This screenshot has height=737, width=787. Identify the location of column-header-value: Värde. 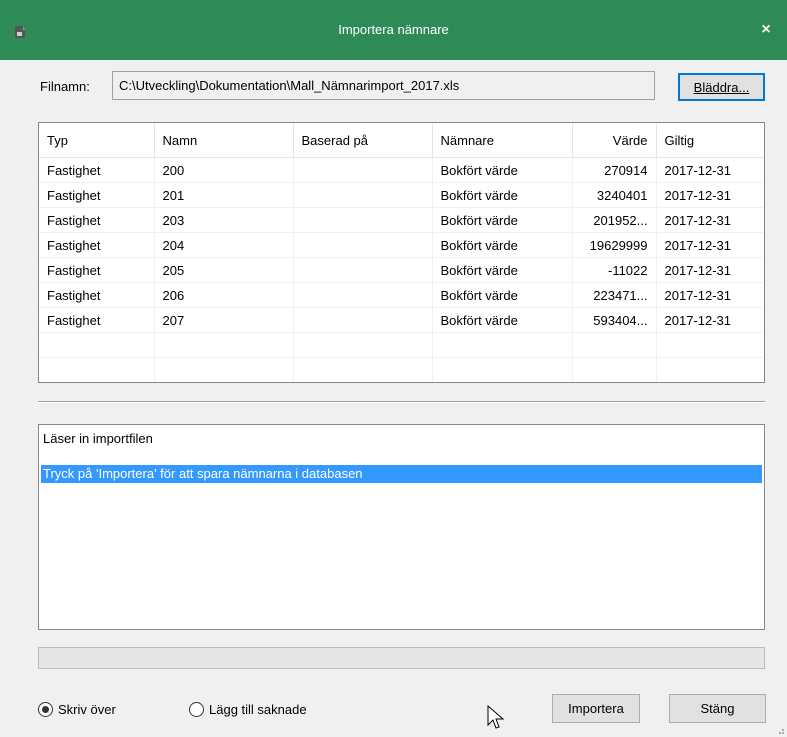
(614, 140).